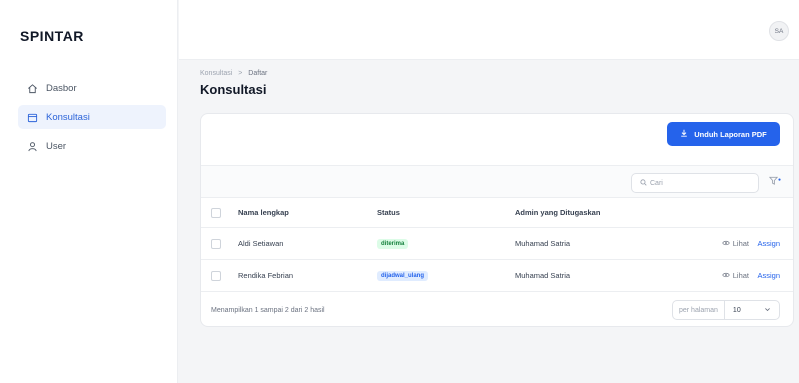 This screenshot has height=383, width=799. I want to click on download-pdf-button: Unduh Laporan PDF, so click(723, 134).